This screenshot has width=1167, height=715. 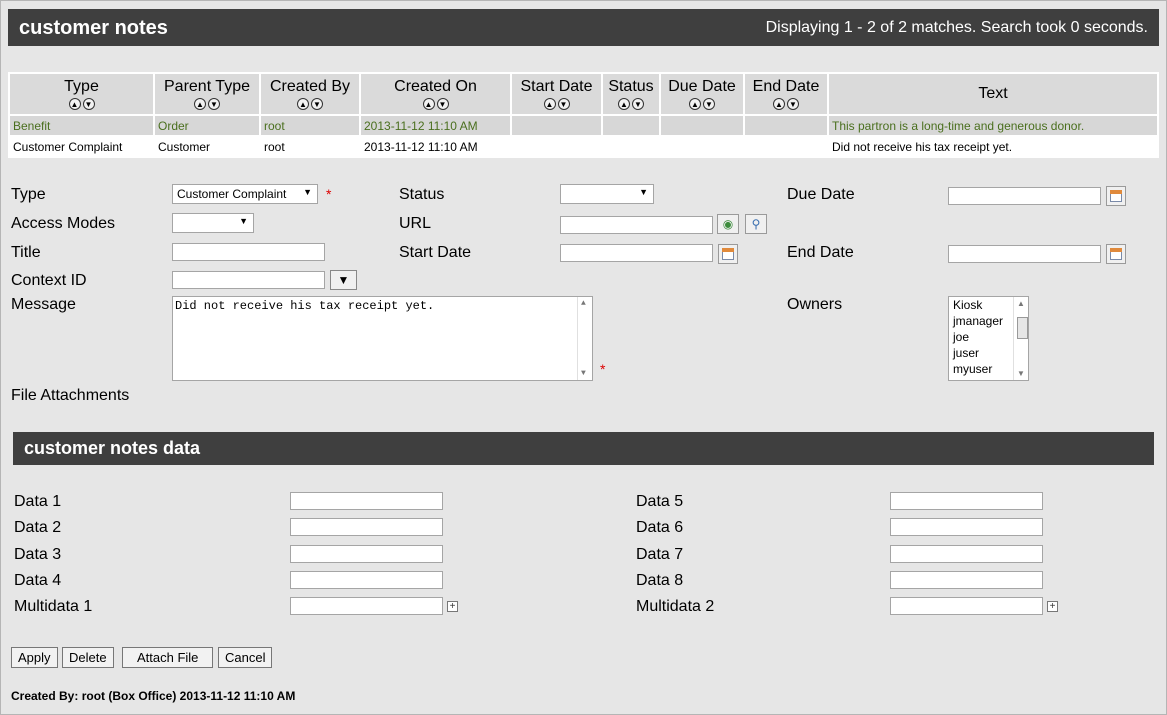 What do you see at coordinates (966, 527) in the screenshot?
I see `data6-input` at bounding box center [966, 527].